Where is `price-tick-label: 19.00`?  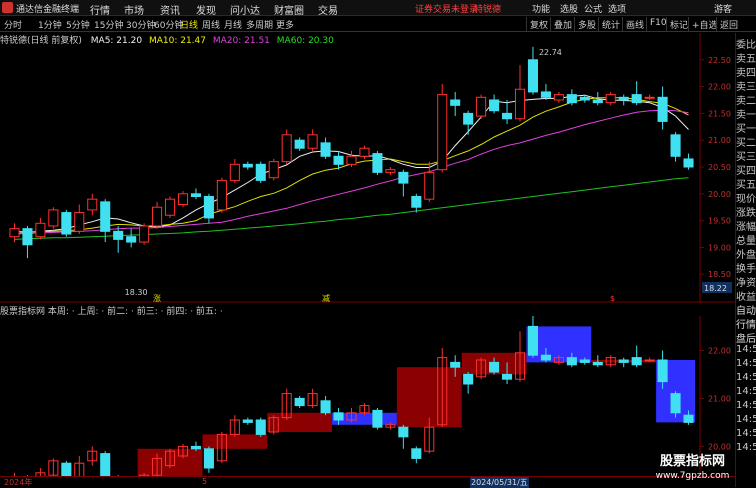 price-tick-label: 19.00 is located at coordinates (719, 247).